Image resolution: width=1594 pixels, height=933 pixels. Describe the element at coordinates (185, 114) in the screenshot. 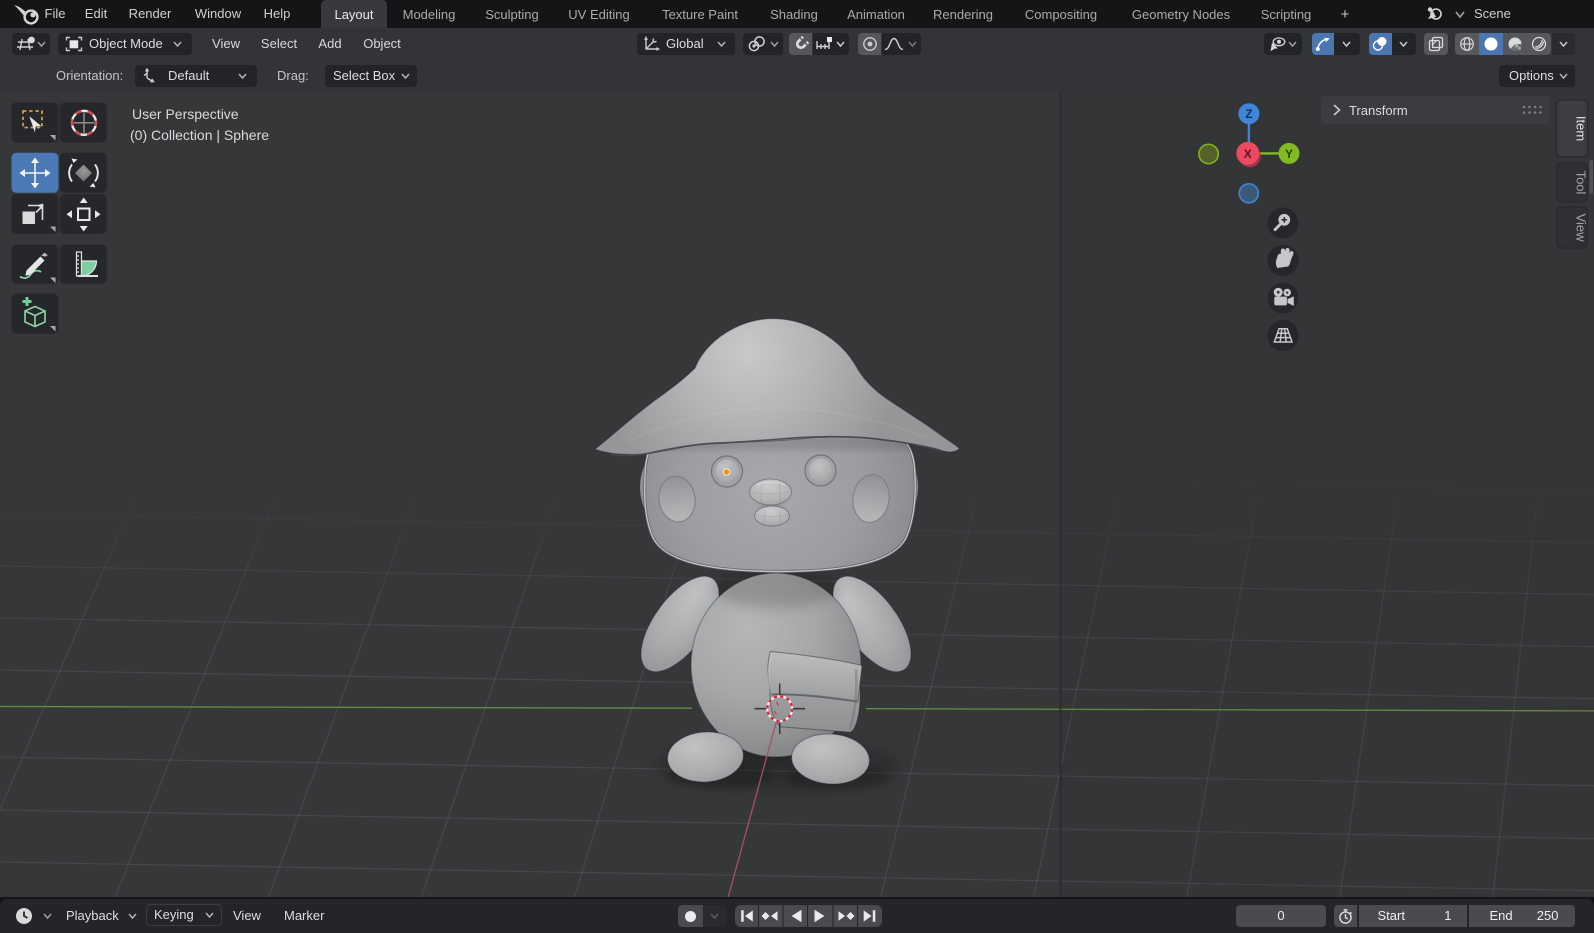

I see `svg-text: User Perspective` at that location.